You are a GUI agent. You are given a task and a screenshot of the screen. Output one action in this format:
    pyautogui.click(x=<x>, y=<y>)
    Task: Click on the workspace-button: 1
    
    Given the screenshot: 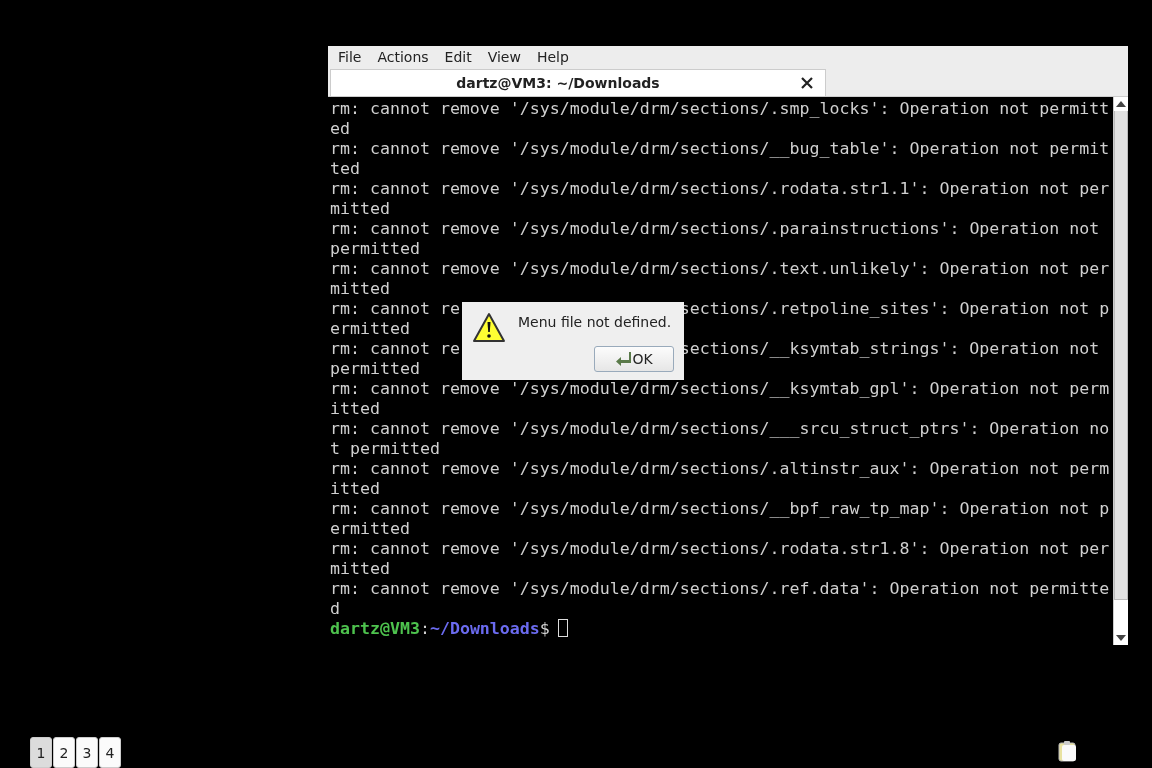 What is the action you would take?
    pyautogui.click(x=41, y=752)
    